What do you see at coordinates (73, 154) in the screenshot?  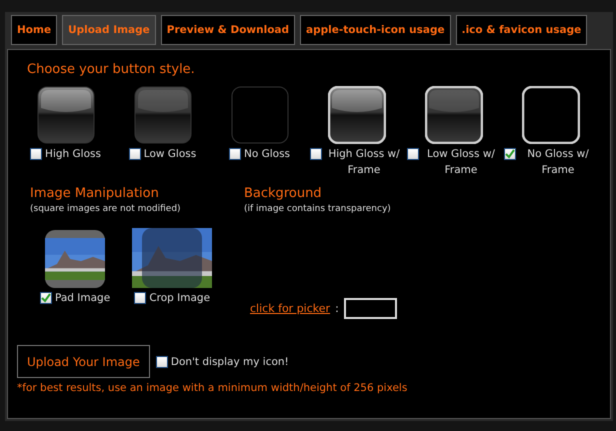 I see `option-label: High Gloss` at bounding box center [73, 154].